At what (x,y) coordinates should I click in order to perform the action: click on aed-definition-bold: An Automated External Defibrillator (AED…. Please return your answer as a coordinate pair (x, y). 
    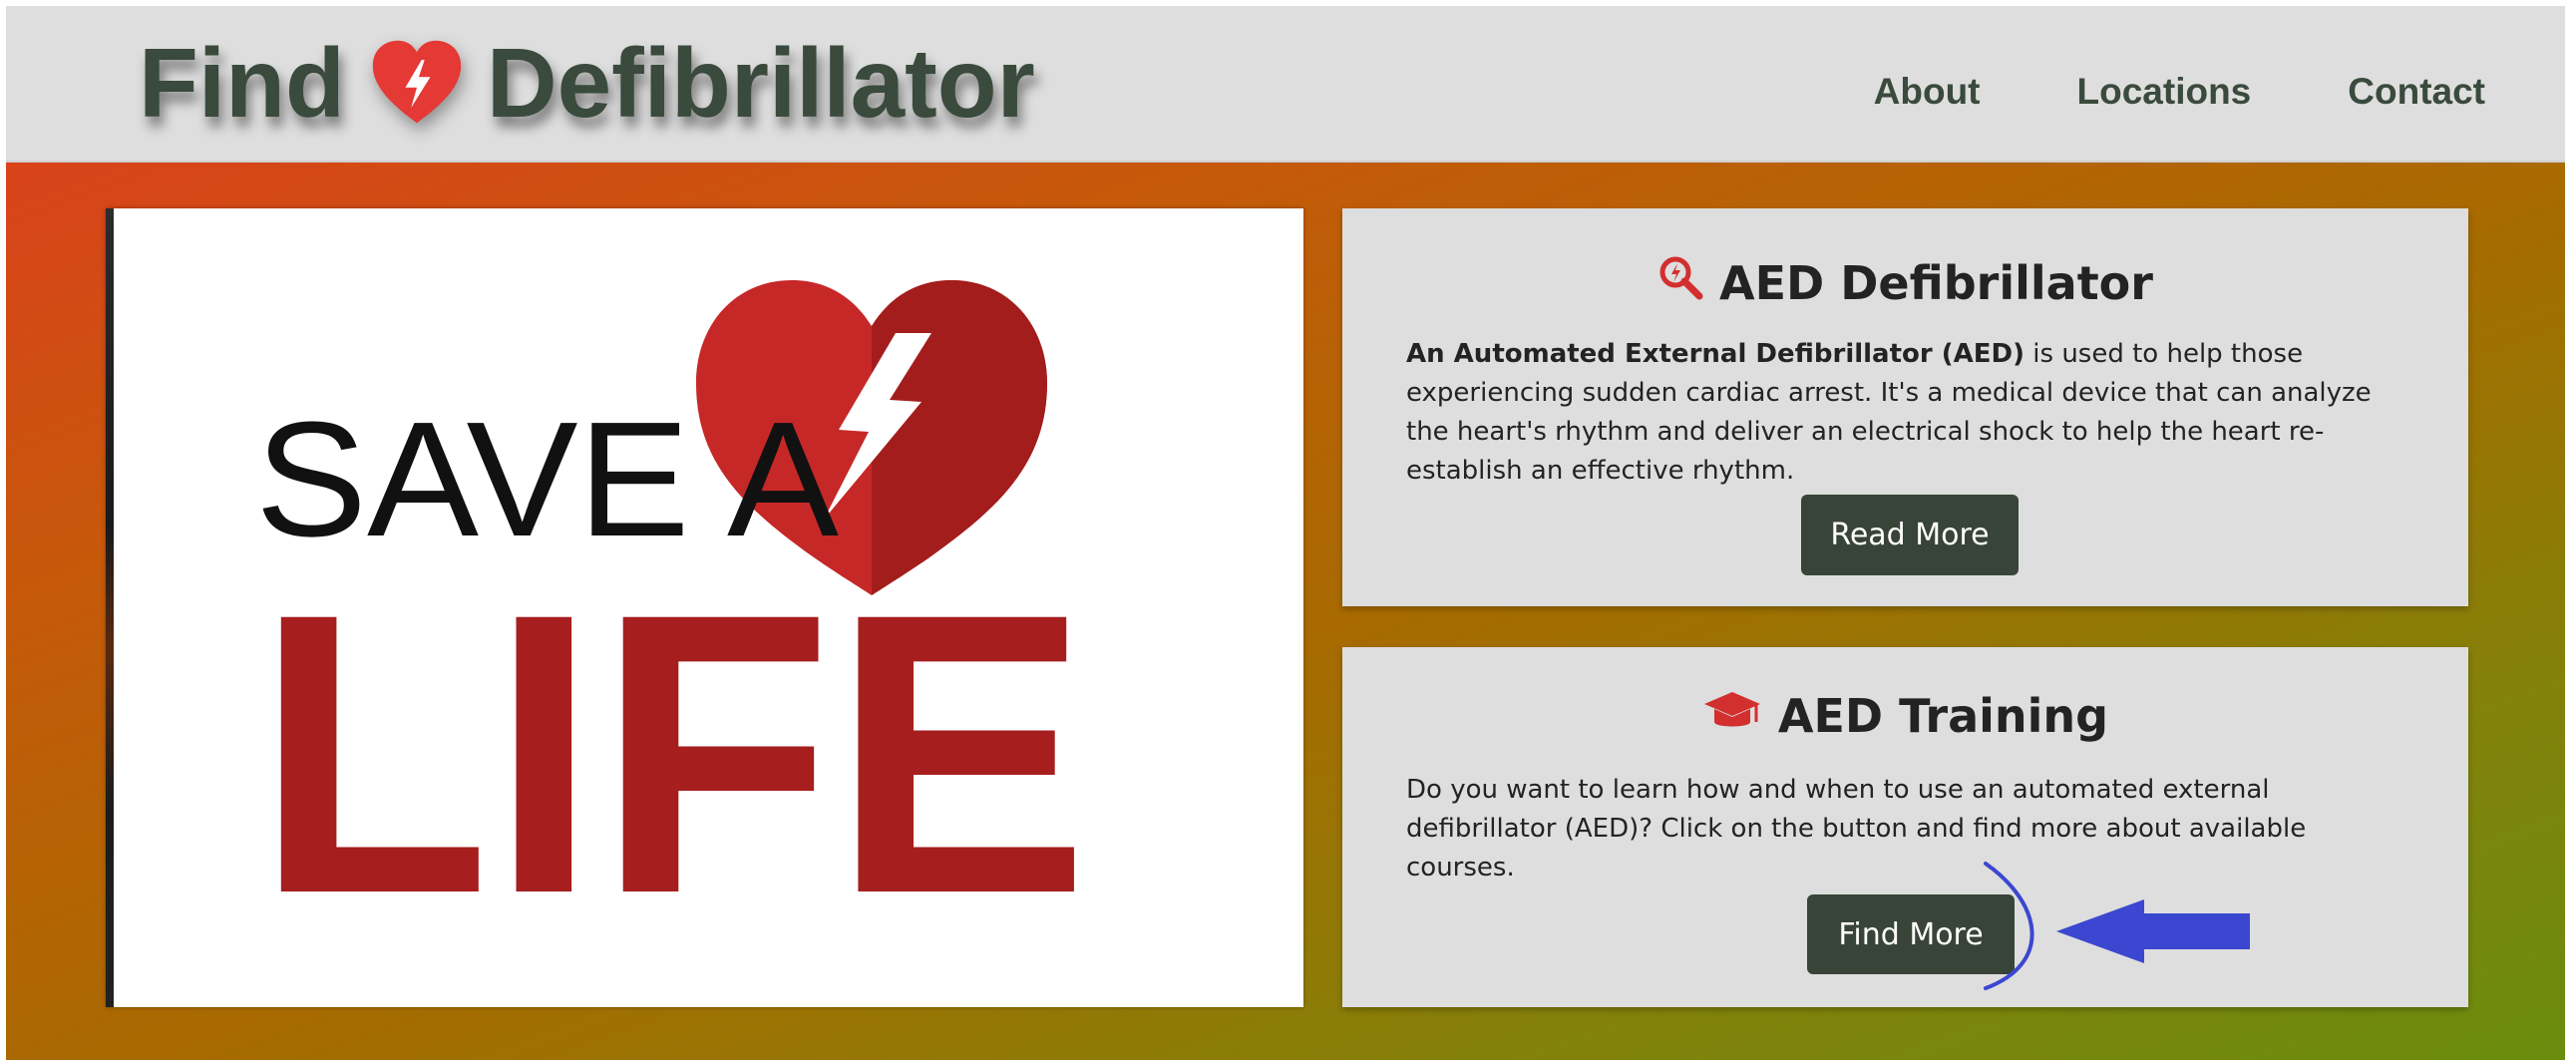
    Looking at the image, I should click on (1715, 354).